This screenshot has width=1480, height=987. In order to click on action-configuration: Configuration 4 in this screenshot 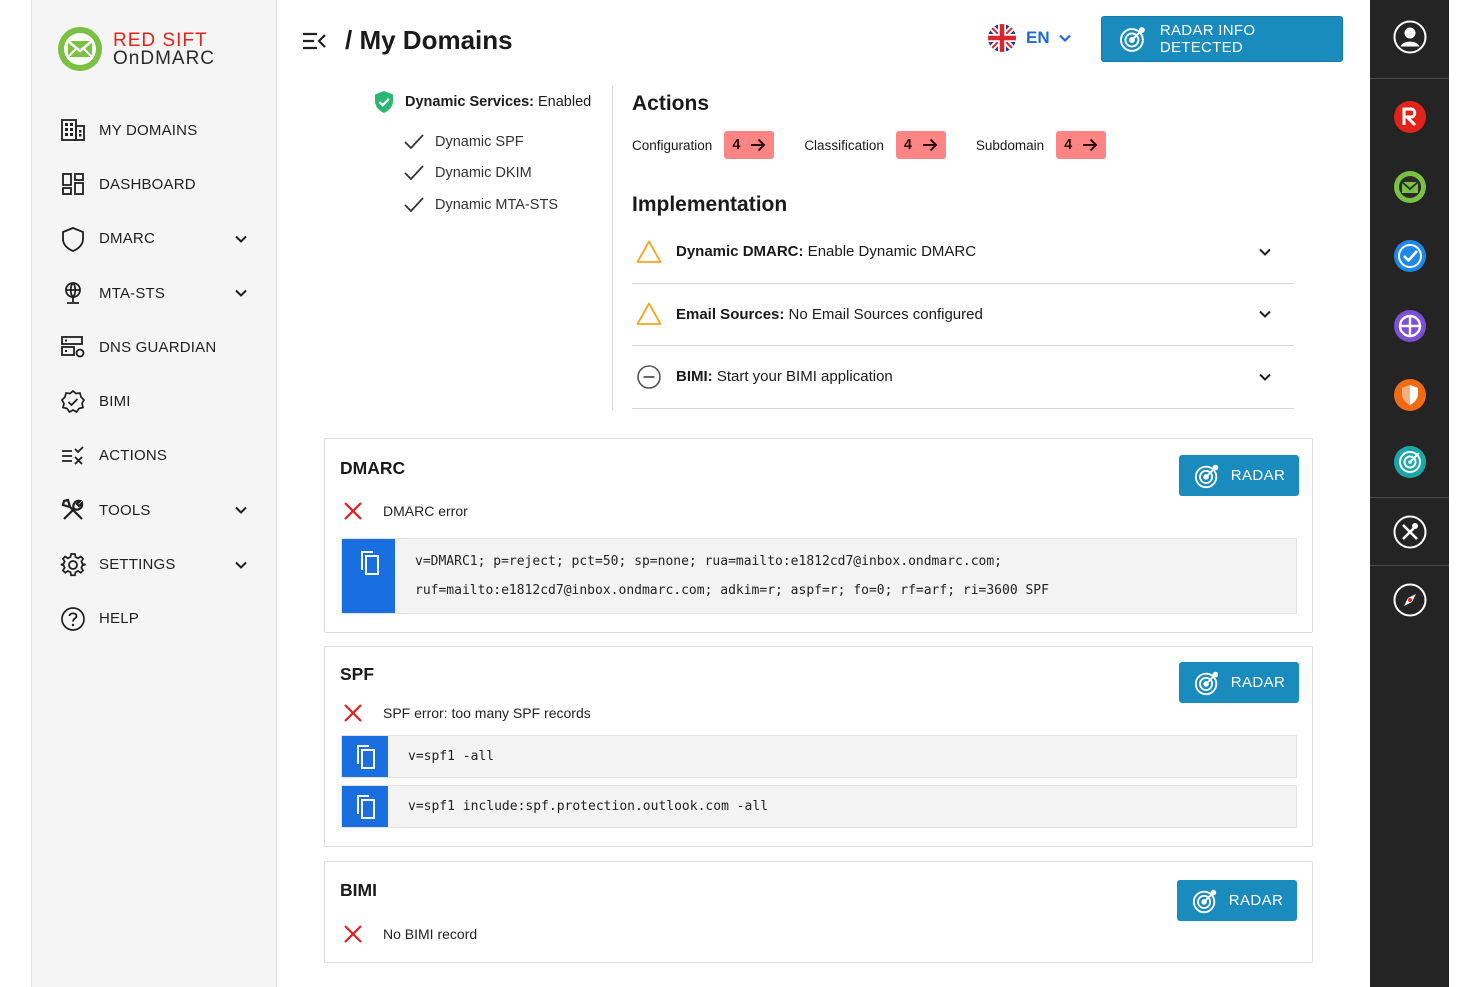, I will do `click(703, 145)`.